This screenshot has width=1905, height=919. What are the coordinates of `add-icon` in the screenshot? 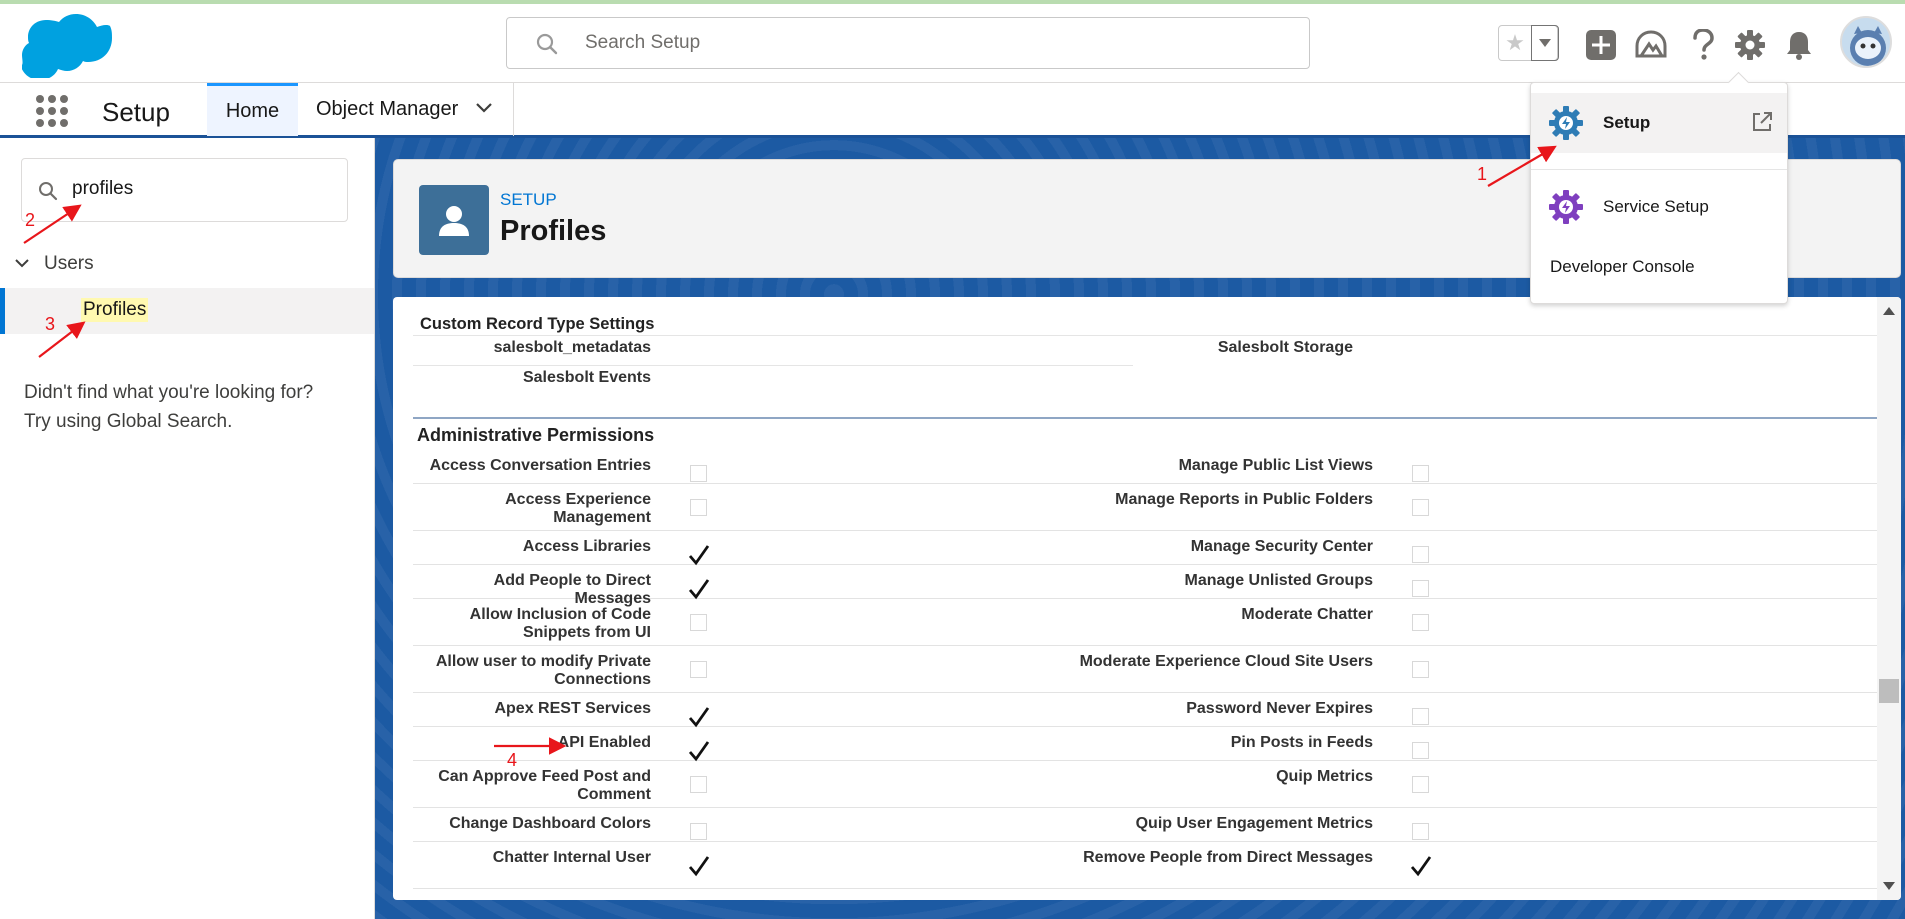 It's located at (1601, 45).